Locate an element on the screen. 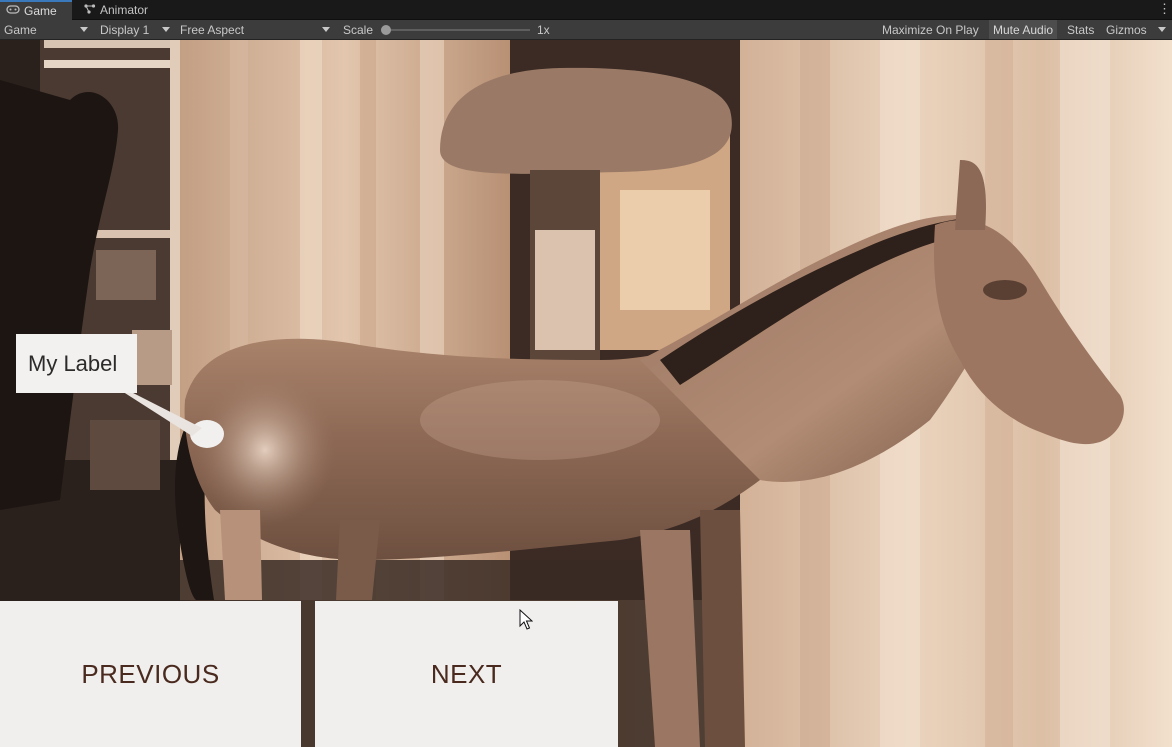  label-pointer-line is located at coordinates (147, 404).